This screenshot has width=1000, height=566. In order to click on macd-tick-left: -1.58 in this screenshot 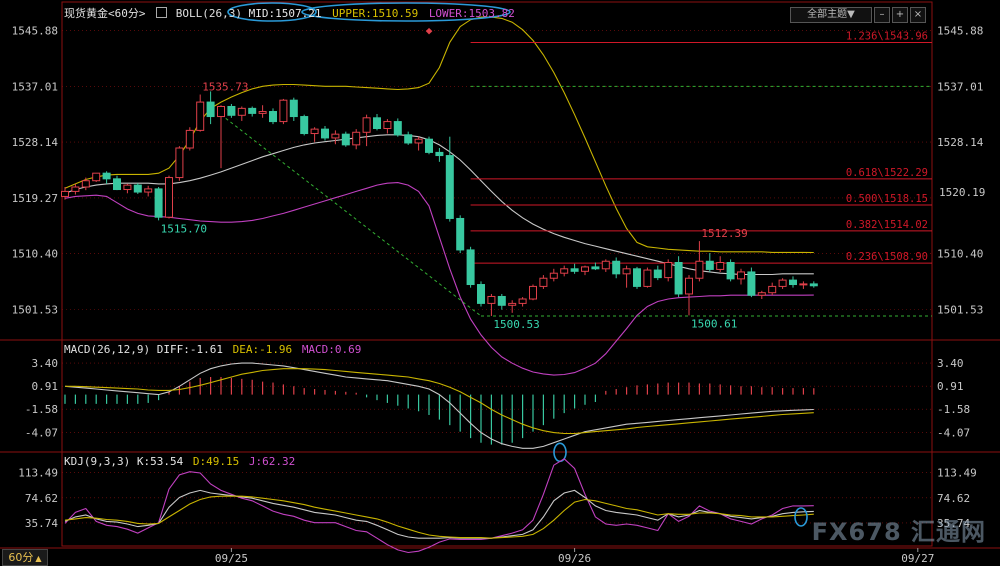, I will do `click(41, 409)`.